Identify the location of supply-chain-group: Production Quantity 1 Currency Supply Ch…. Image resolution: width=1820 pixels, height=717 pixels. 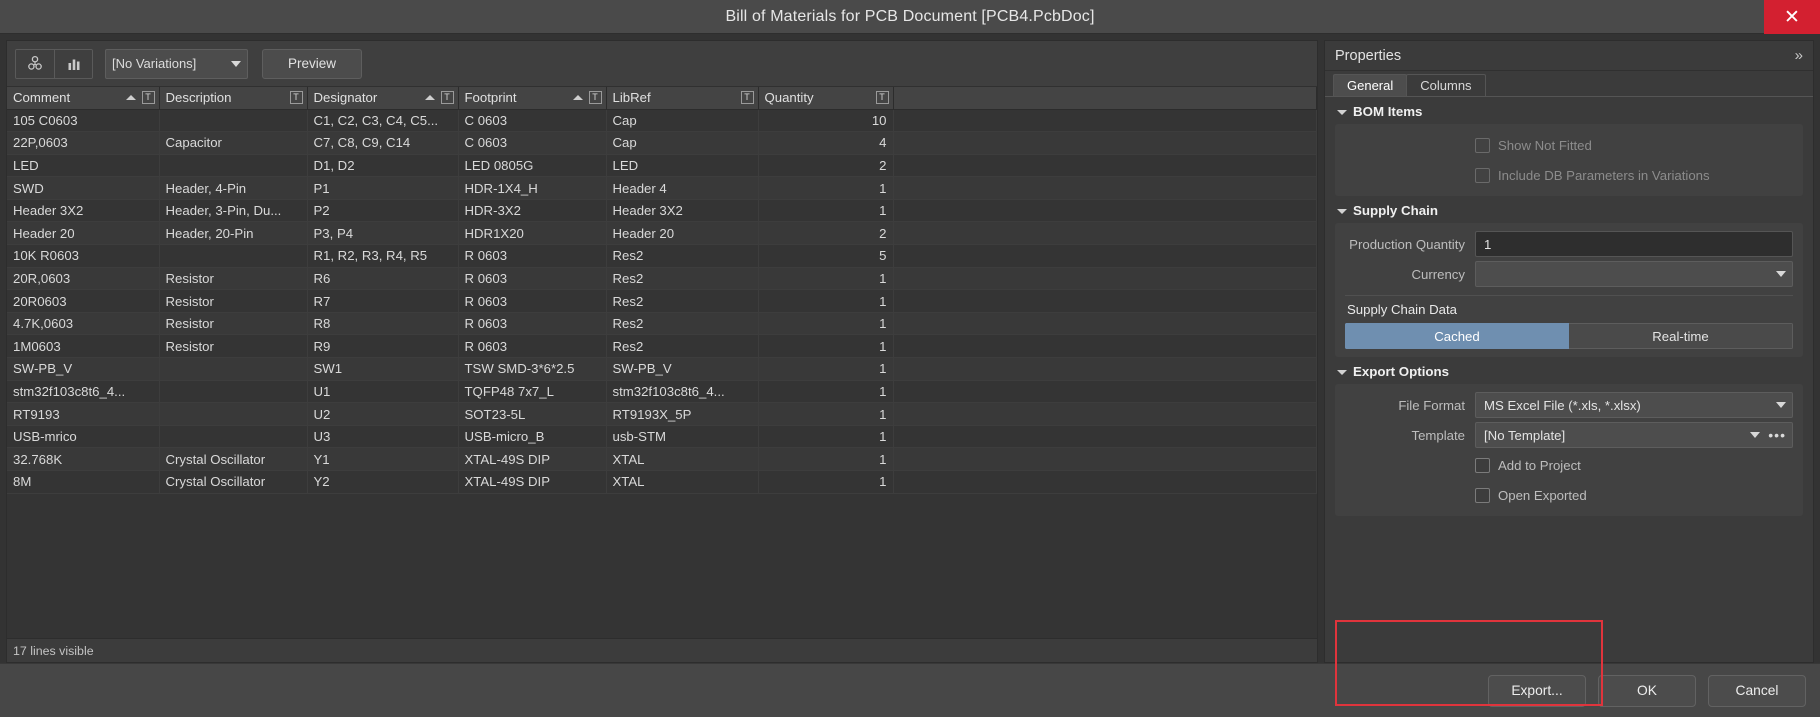
(1569, 290).